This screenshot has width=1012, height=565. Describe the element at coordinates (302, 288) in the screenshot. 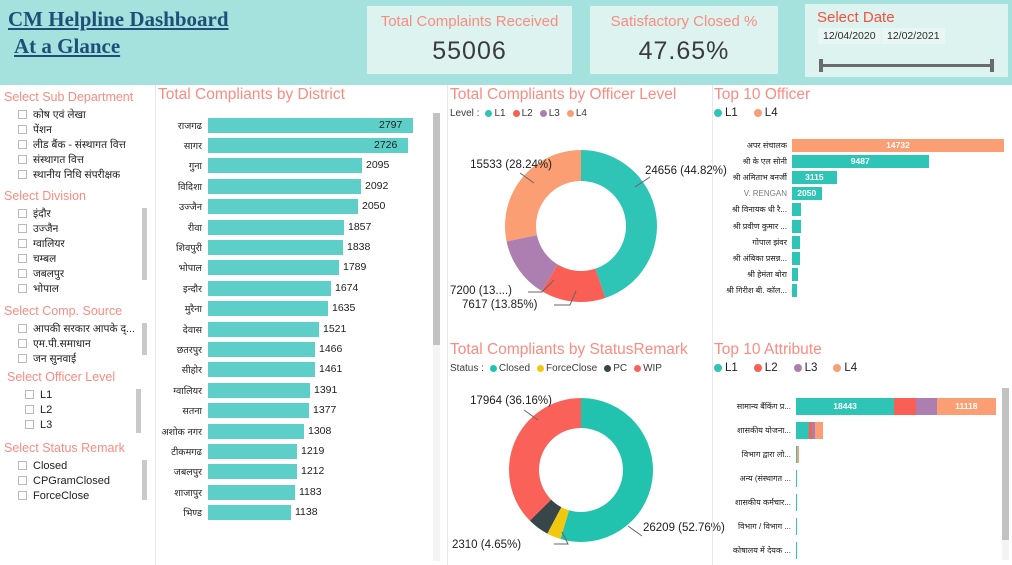

I see `district-bar-row: इन्दौर 1674` at that location.